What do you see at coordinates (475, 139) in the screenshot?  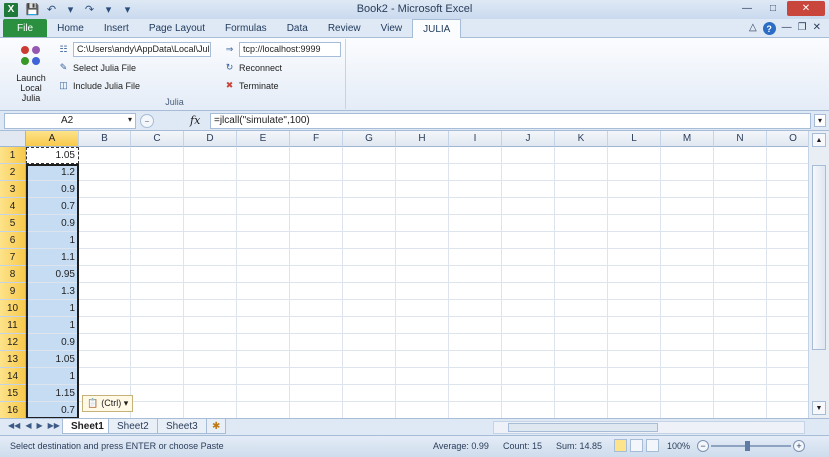 I see `column-header-i: I` at bounding box center [475, 139].